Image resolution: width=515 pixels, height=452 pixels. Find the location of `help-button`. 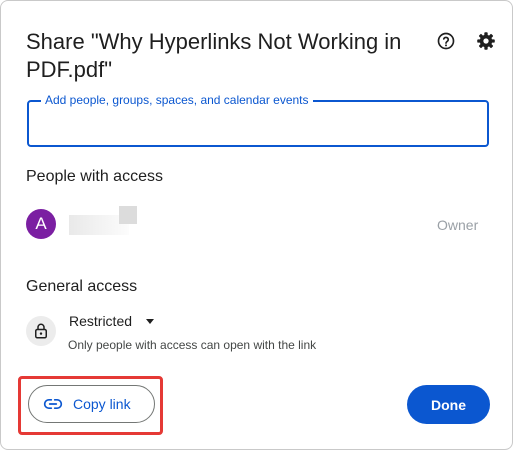

help-button is located at coordinates (446, 41).